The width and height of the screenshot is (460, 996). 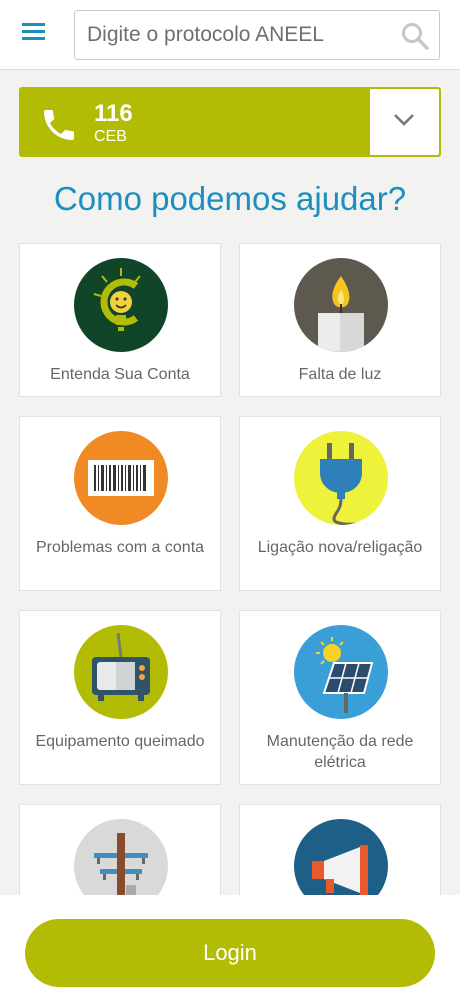 What do you see at coordinates (341, 478) in the screenshot?
I see `power-plug-icon` at bounding box center [341, 478].